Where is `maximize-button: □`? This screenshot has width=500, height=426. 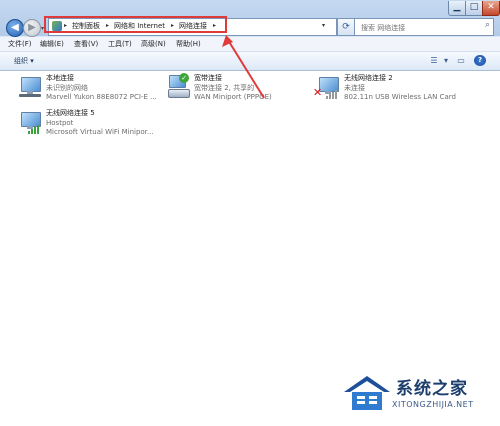 maximize-button: □ is located at coordinates (474, 8).